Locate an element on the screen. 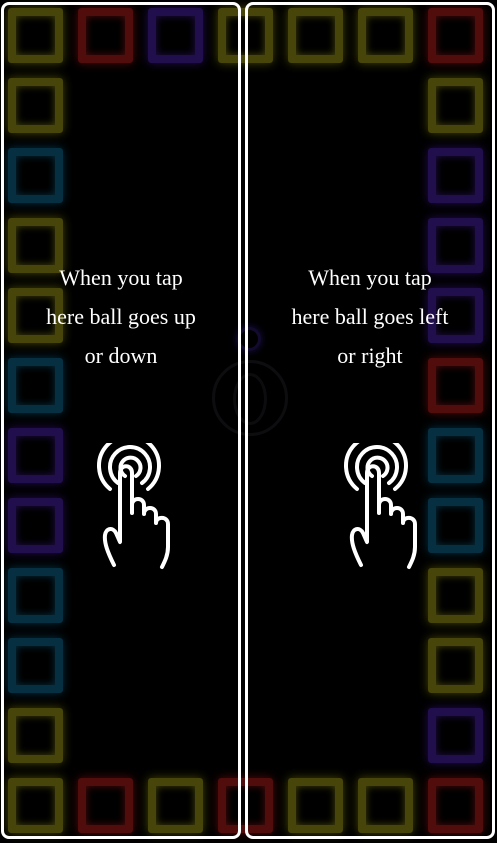  hint-line-2: here ball goes up is located at coordinates (121, 316).